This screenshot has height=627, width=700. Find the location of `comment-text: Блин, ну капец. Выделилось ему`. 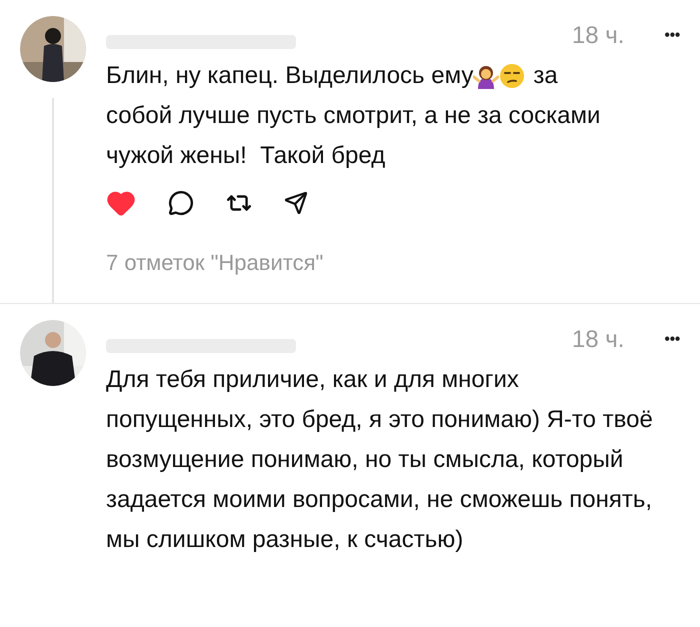

comment-text: Блин, ну капец. Выделилось ему is located at coordinates (290, 76).